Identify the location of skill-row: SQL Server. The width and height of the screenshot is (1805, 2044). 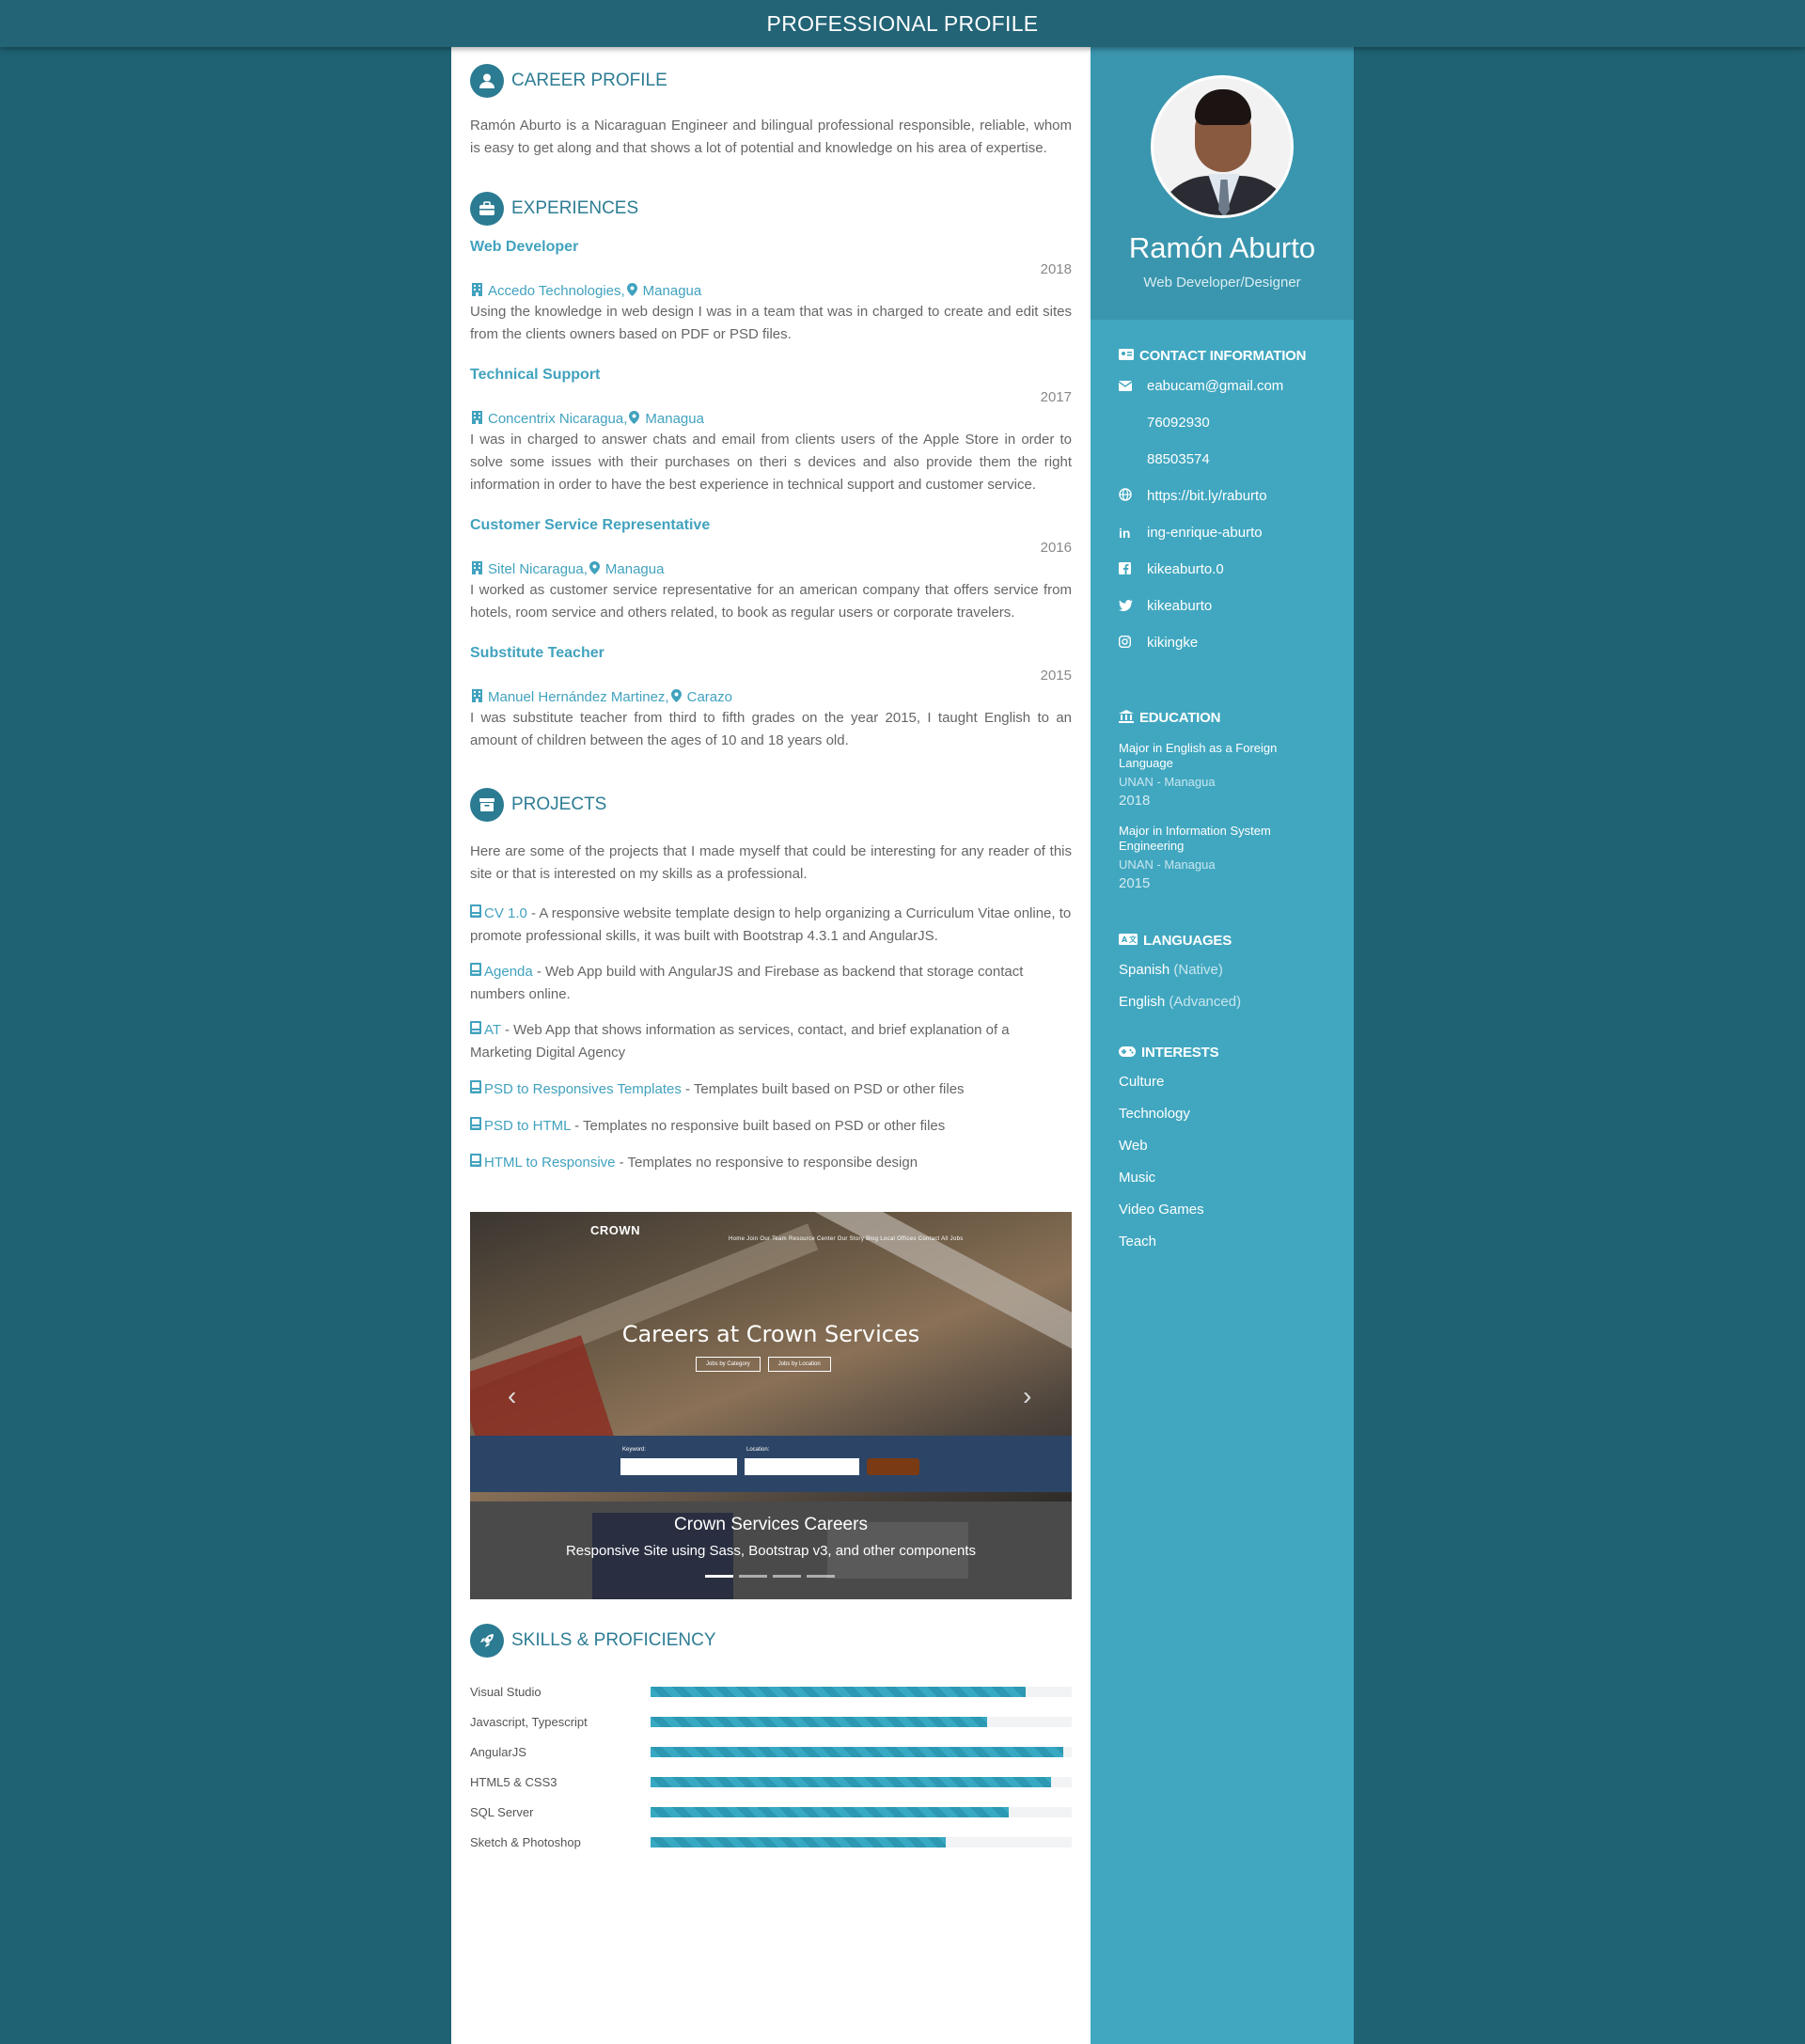
(771, 1812).